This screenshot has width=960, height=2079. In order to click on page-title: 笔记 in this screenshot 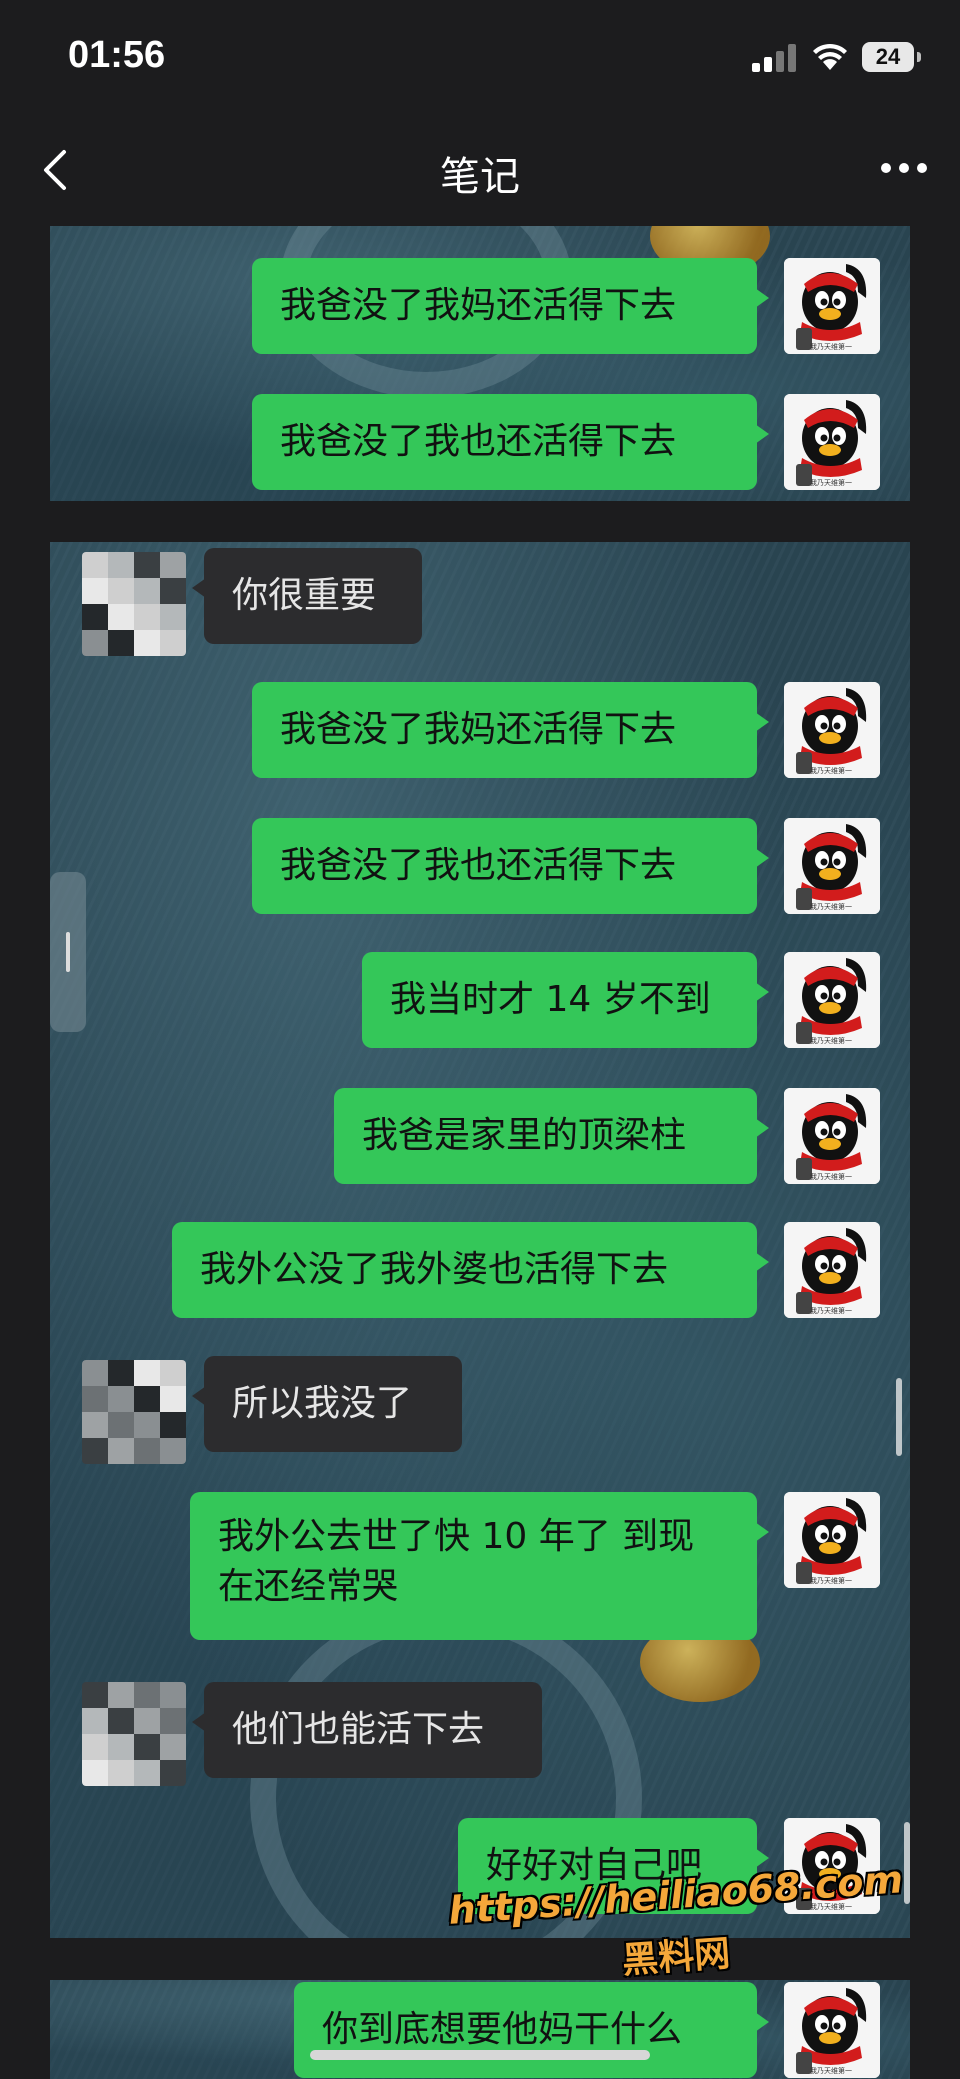, I will do `click(480, 177)`.